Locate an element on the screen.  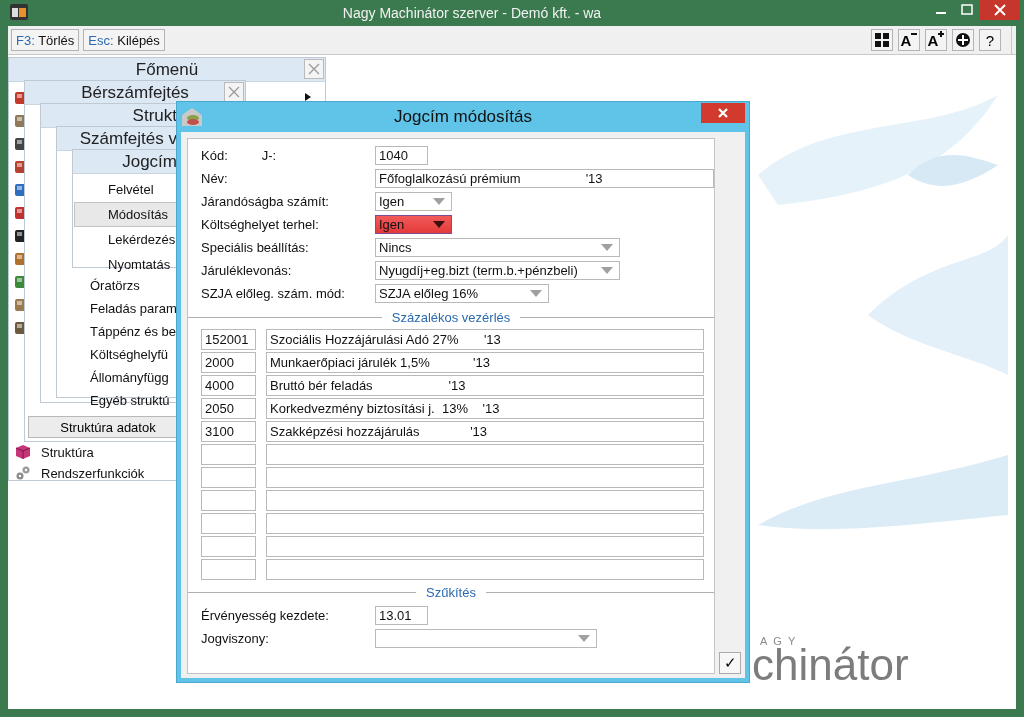
font-decrease-button: A is located at coordinates (909, 40).